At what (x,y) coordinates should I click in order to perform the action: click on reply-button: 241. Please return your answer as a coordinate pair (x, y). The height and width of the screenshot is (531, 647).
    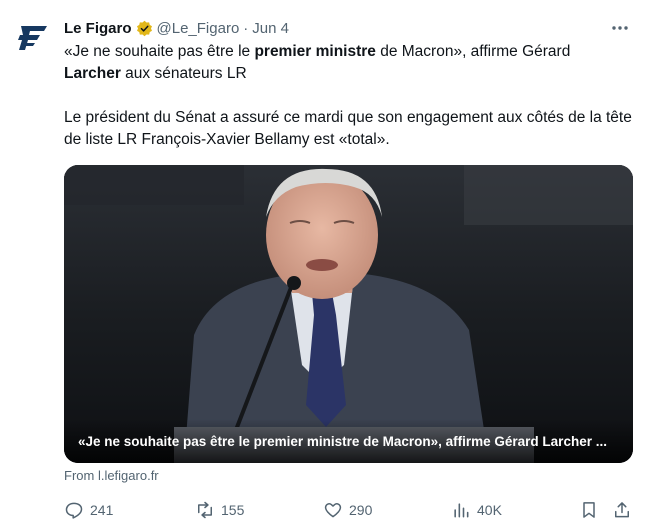
    Looking at the image, I should click on (88, 510).